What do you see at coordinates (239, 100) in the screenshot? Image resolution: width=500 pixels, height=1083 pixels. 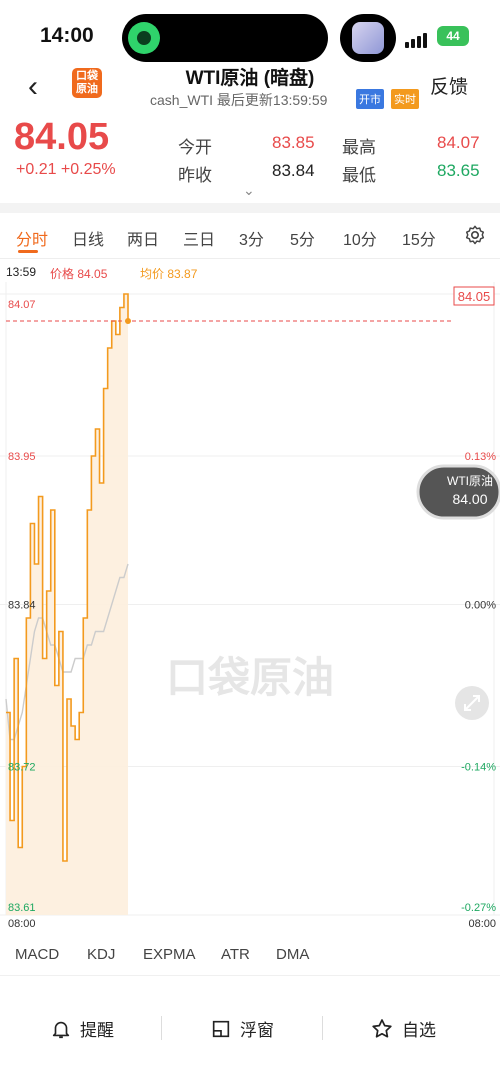 I see `last-update: cash_WTI 最后更新13:59:59` at bounding box center [239, 100].